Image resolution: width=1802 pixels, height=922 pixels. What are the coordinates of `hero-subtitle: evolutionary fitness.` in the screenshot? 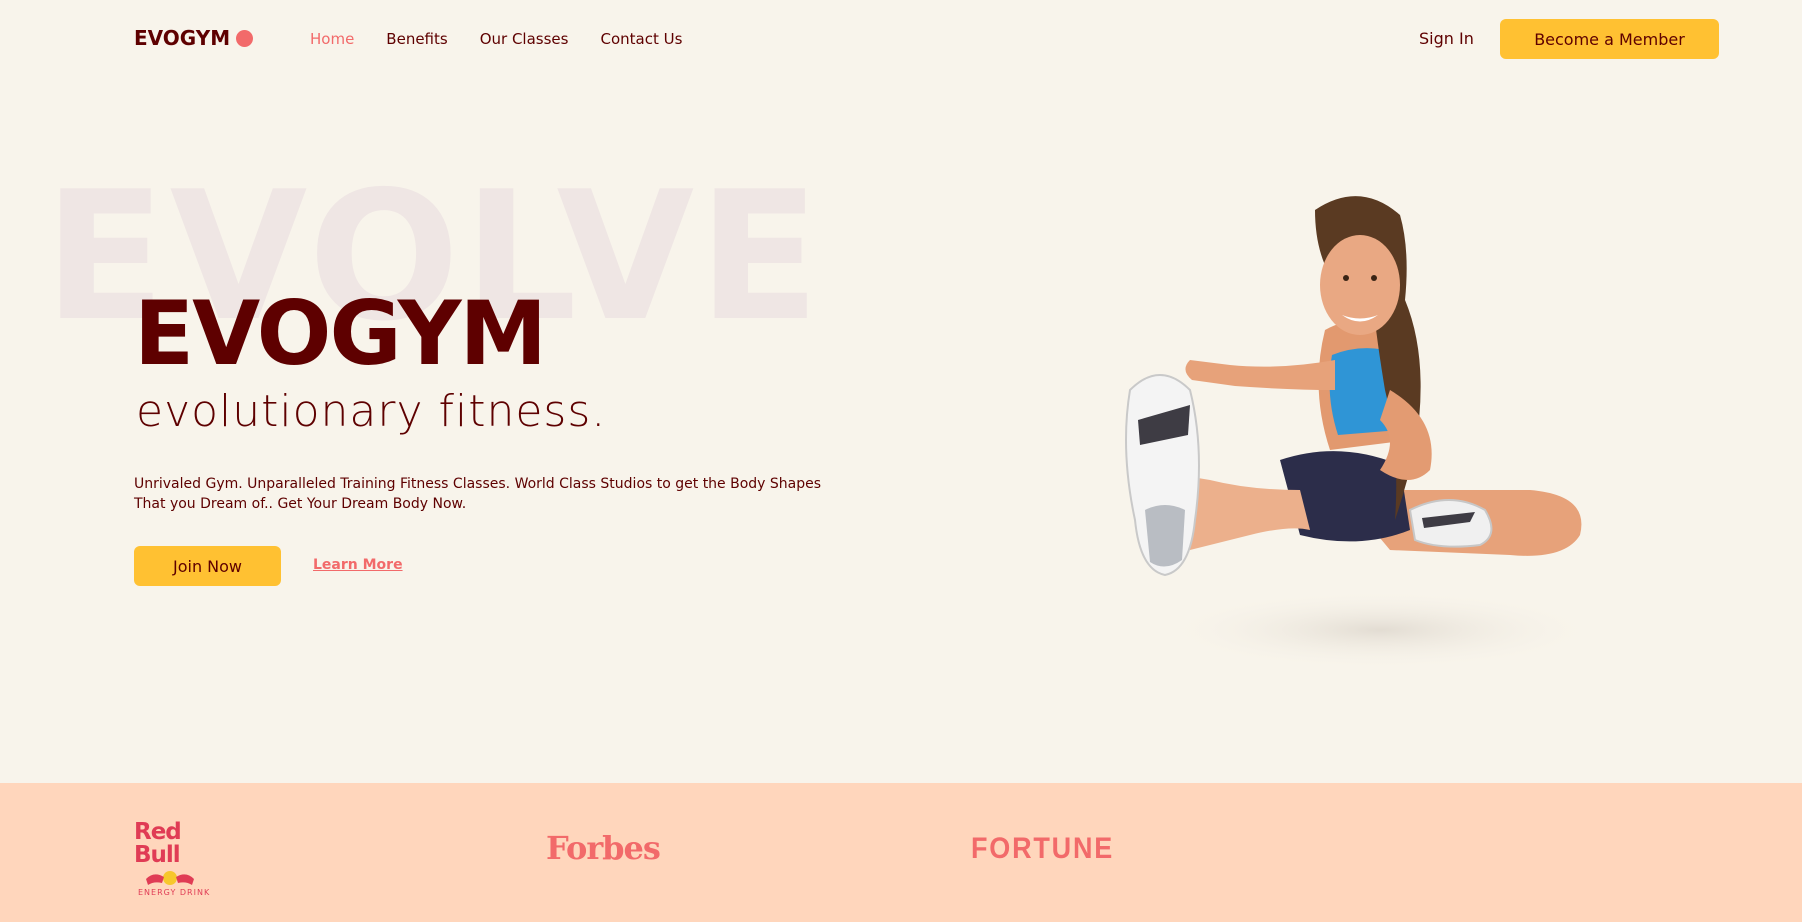 It's located at (371, 411).